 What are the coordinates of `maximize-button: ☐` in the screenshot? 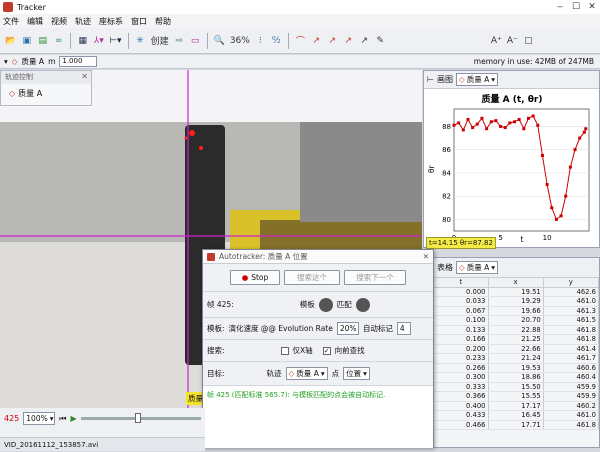 It's located at (576, 7).